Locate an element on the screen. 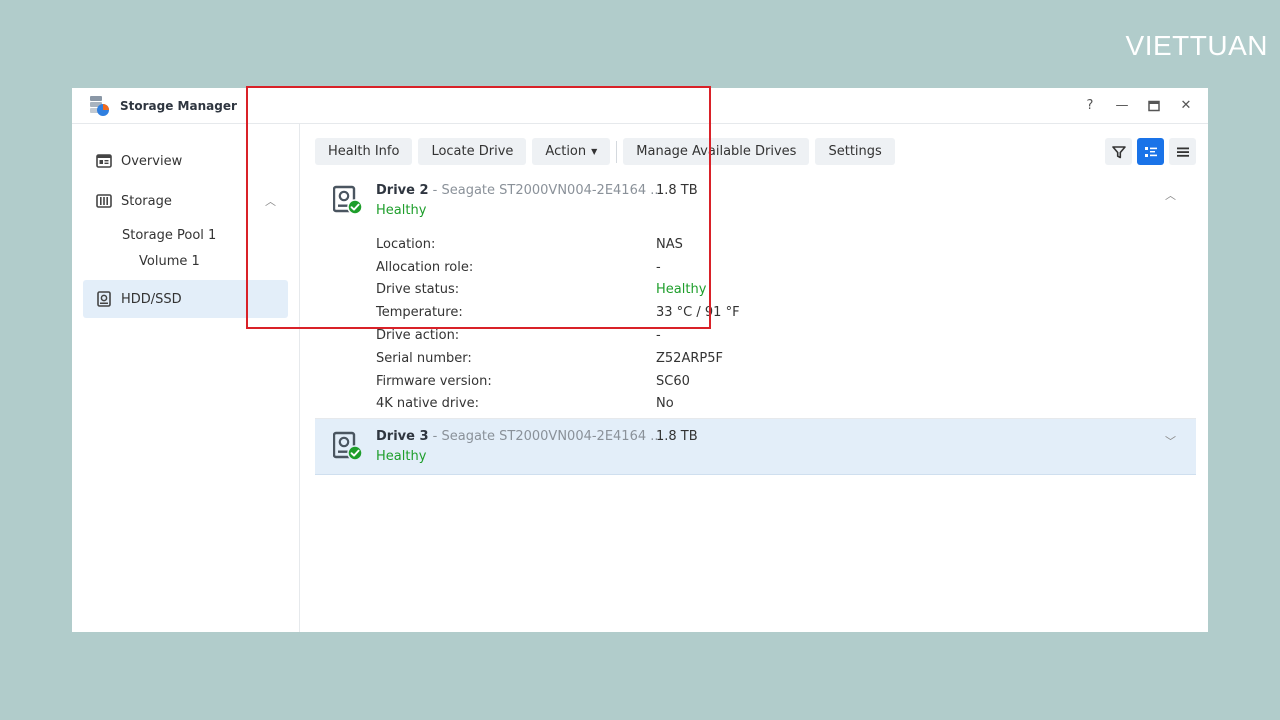 Image resolution: width=1280 pixels, height=720 pixels. sidebar-item-overview: Overview is located at coordinates (185, 161).